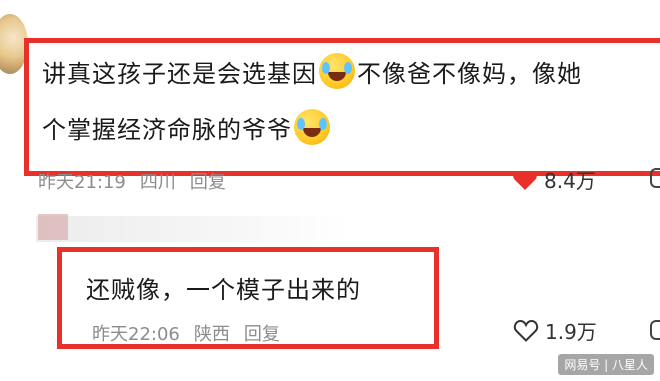  Describe the element at coordinates (262, 334) in the screenshot. I see `reply-reply-button: 回复` at that location.